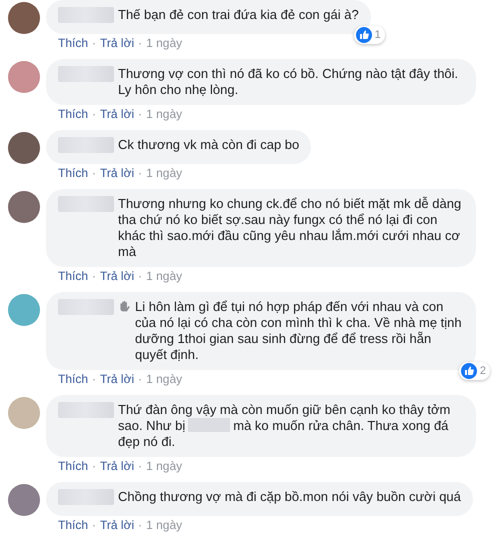 Image resolution: width=494 pixels, height=535 pixels. What do you see at coordinates (483, 371) in the screenshot?
I see `like-number: 2` at bounding box center [483, 371].